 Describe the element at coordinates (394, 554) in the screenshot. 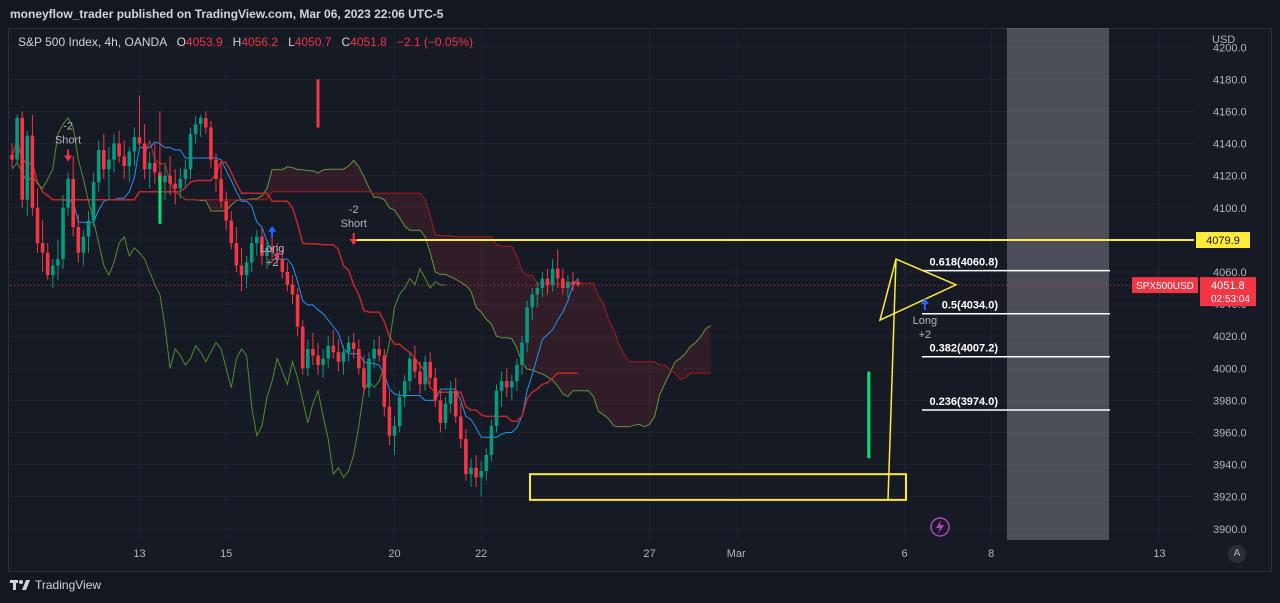

I see `time-tick-label: 20` at that location.